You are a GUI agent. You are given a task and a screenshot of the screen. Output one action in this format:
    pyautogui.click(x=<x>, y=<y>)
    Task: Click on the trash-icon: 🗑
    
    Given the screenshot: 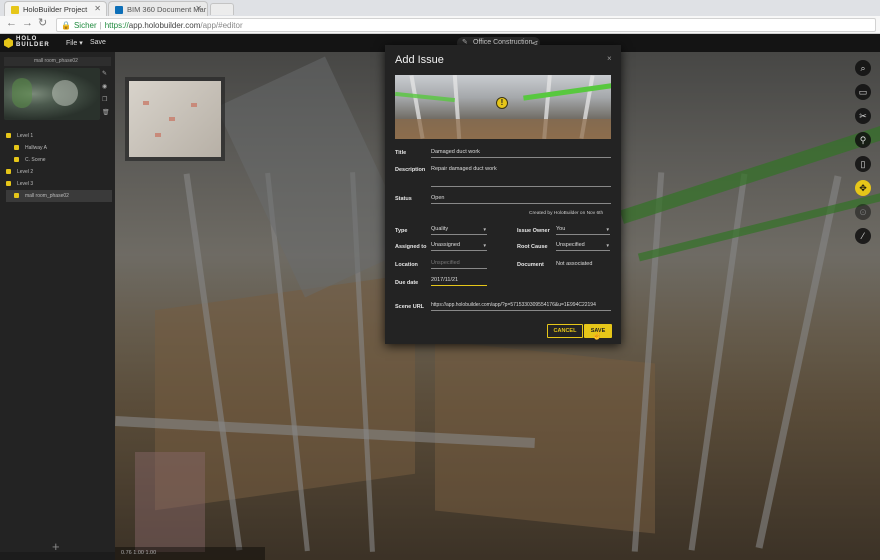 What is the action you would take?
    pyautogui.click(x=107, y=112)
    